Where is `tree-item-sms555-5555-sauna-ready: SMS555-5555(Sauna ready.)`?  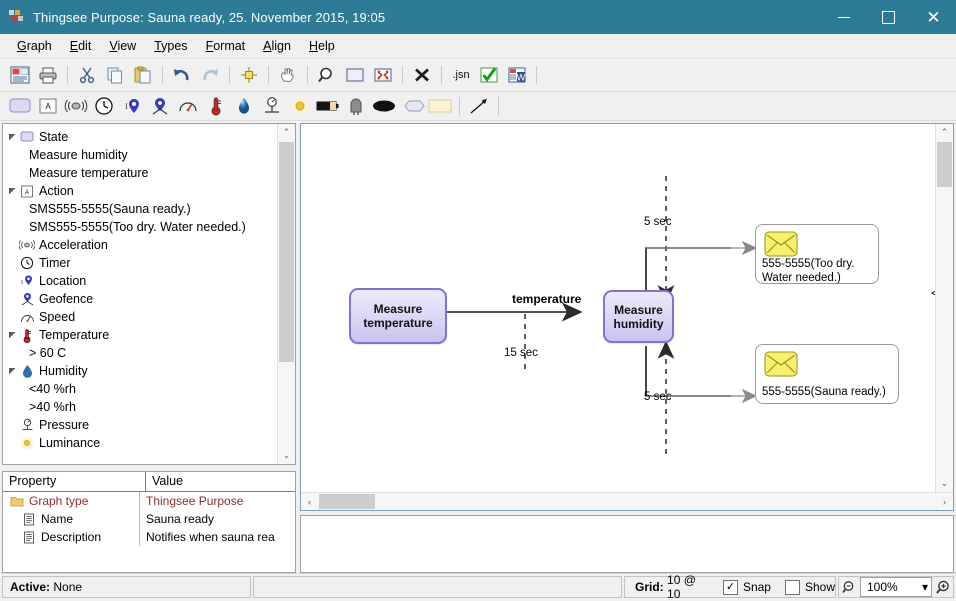
tree-item-sms555-5555-sauna-ready: SMS555-5555(Sauna ready.) is located at coordinates (142, 209).